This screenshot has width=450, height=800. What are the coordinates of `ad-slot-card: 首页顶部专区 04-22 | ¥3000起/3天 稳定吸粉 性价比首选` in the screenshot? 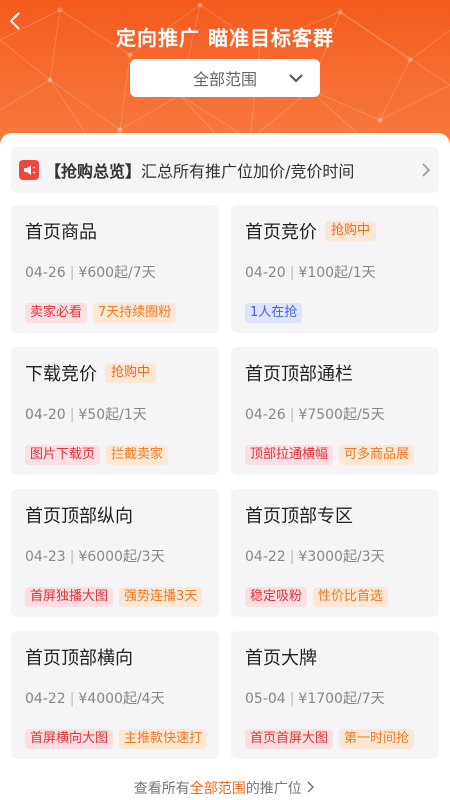 It's located at (335, 553).